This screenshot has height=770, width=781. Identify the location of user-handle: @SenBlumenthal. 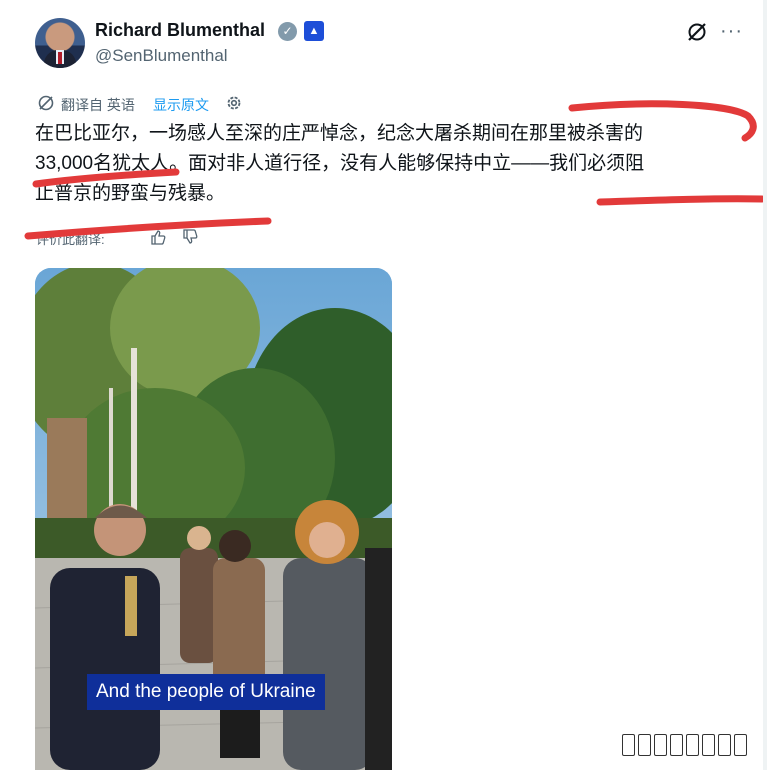
(161, 56).